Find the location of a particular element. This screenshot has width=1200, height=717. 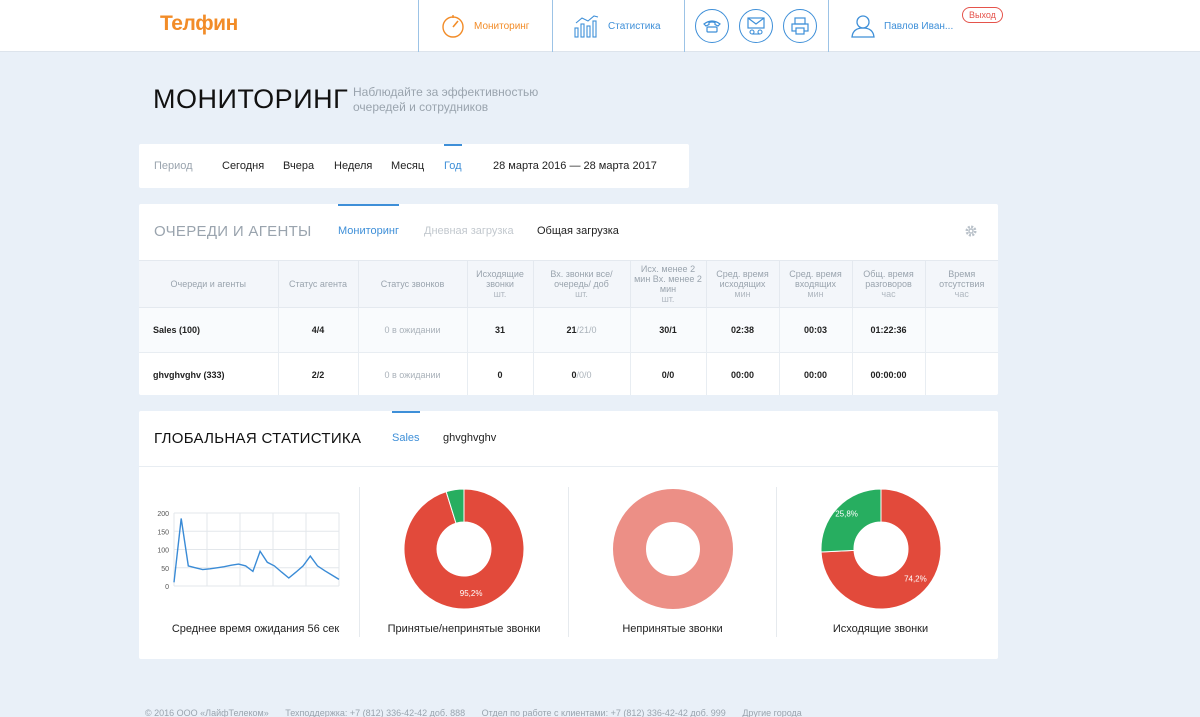

data-label: 74,2% is located at coordinates (915, 579).